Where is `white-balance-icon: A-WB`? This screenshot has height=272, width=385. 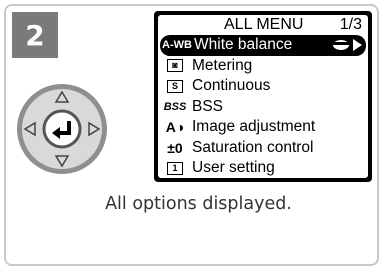
white-balance-icon: A-WB is located at coordinates (177, 45).